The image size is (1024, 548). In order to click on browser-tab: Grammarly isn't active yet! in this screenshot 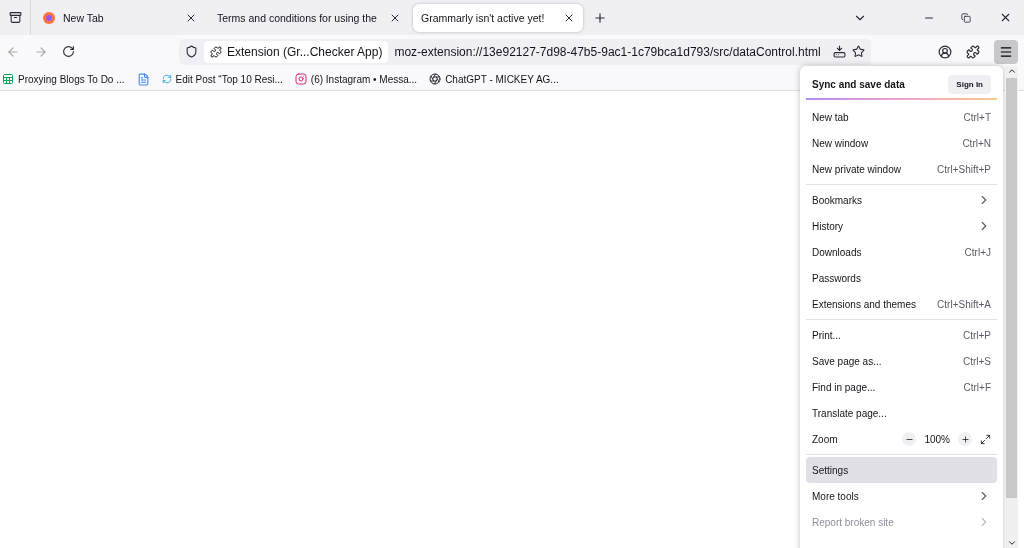, I will do `click(498, 17)`.